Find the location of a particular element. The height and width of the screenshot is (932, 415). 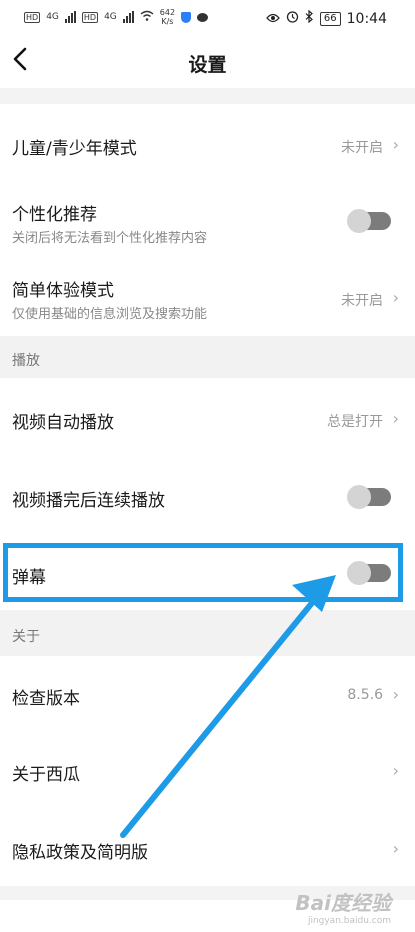

watermark-logo: Bai度经验 jingyan.baidu.com is located at coordinates (343, 906).